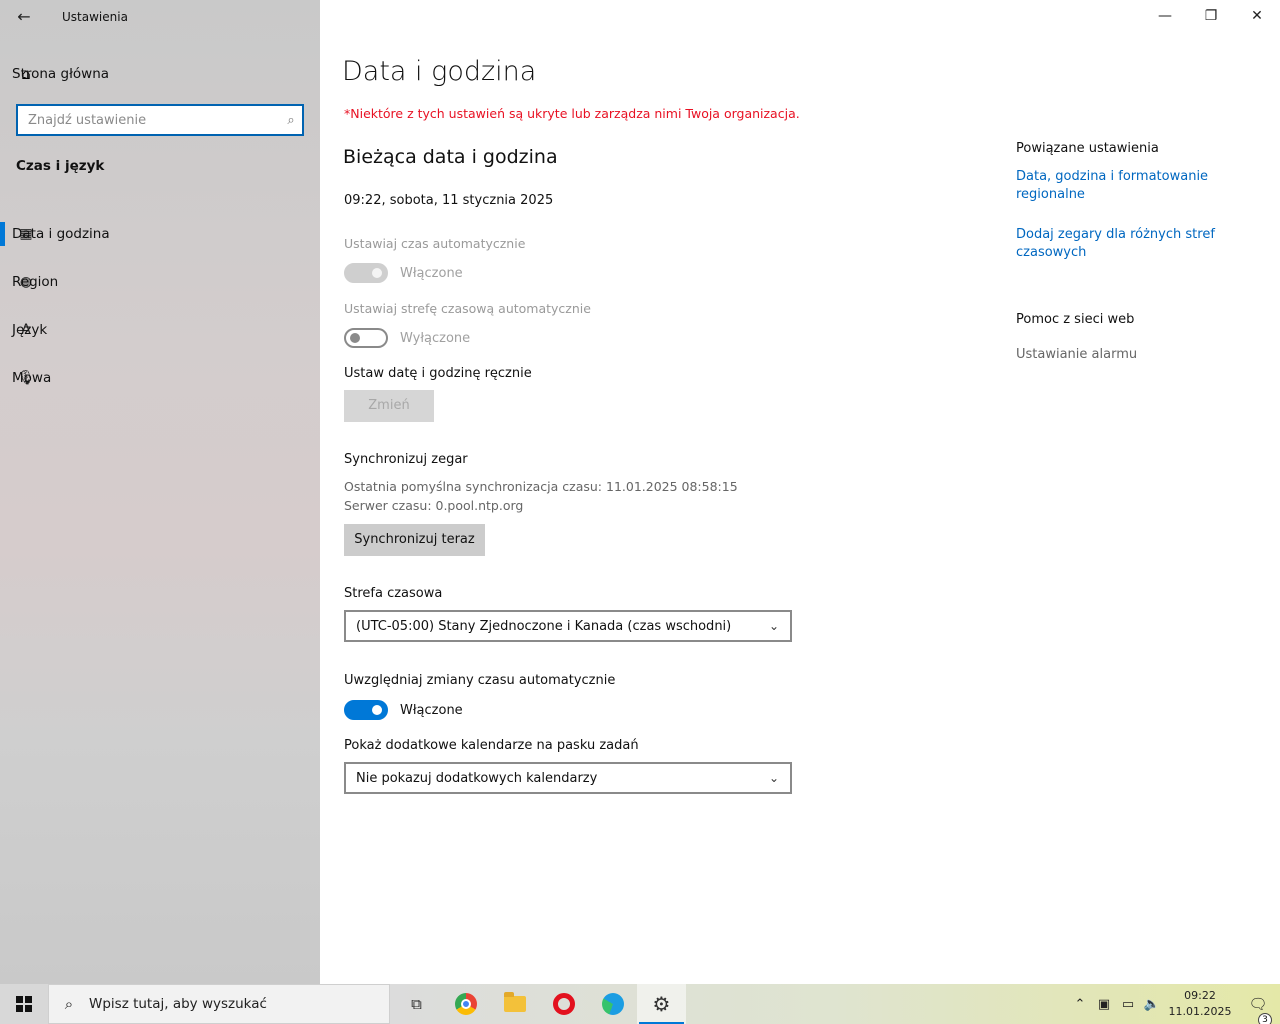  What do you see at coordinates (477, 778) in the screenshot?
I see `calendars-value: Nie pokazuj dodatkowych kalendarzy` at bounding box center [477, 778].